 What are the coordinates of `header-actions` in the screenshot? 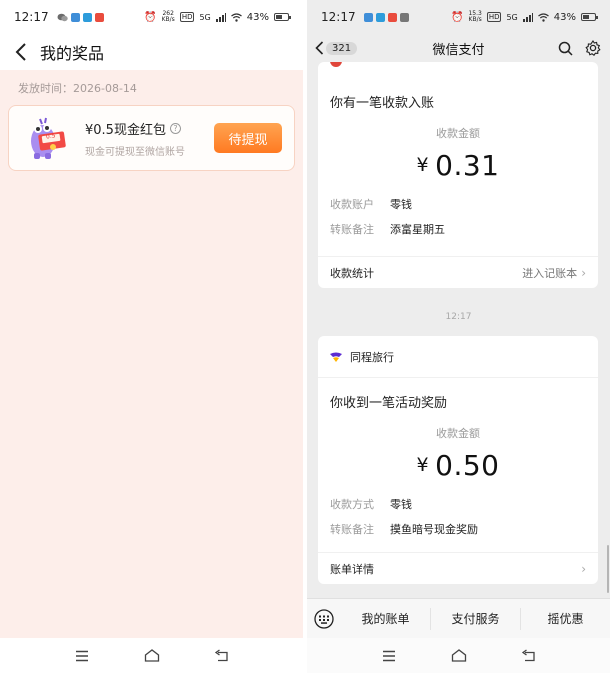 It's located at (579, 48).